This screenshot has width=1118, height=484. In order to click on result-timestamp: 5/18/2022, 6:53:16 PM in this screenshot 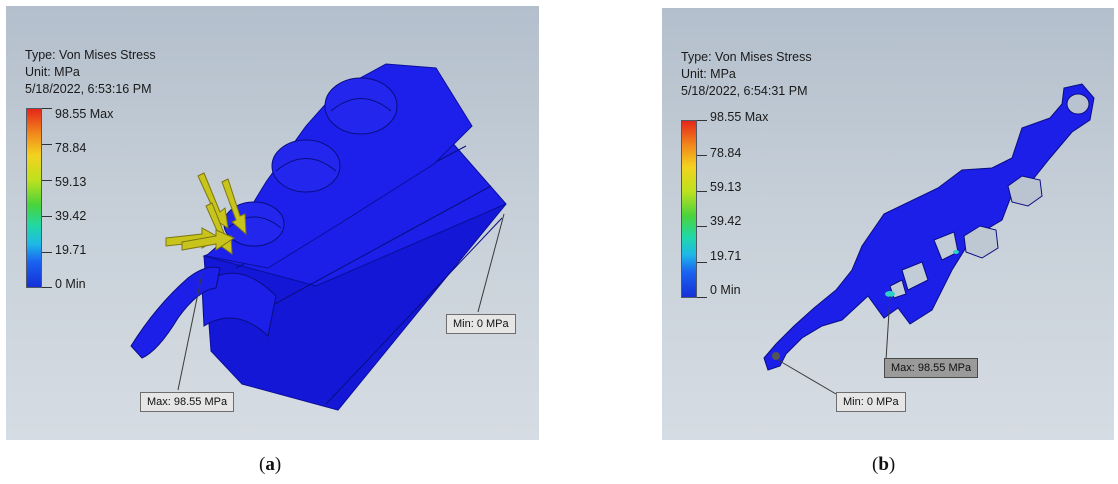, I will do `click(88, 89)`.